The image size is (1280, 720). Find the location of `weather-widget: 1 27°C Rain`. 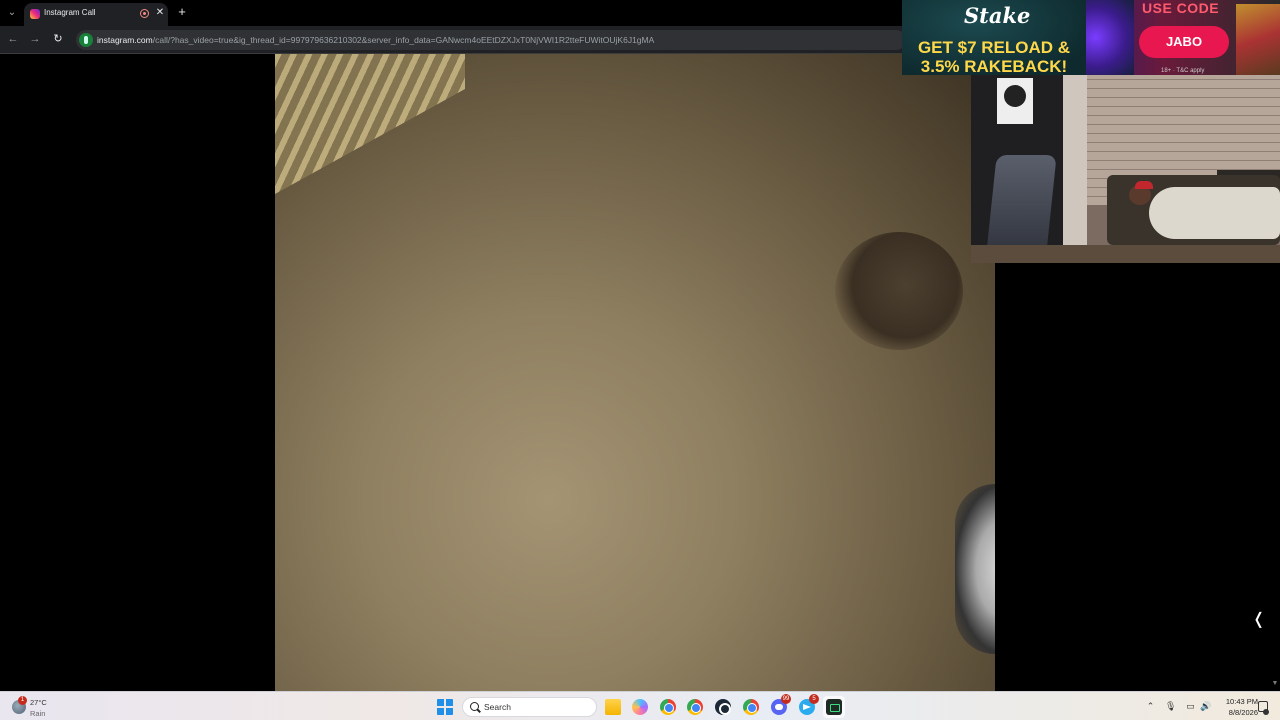

weather-widget: 1 27°C Rain is located at coordinates (40, 707).